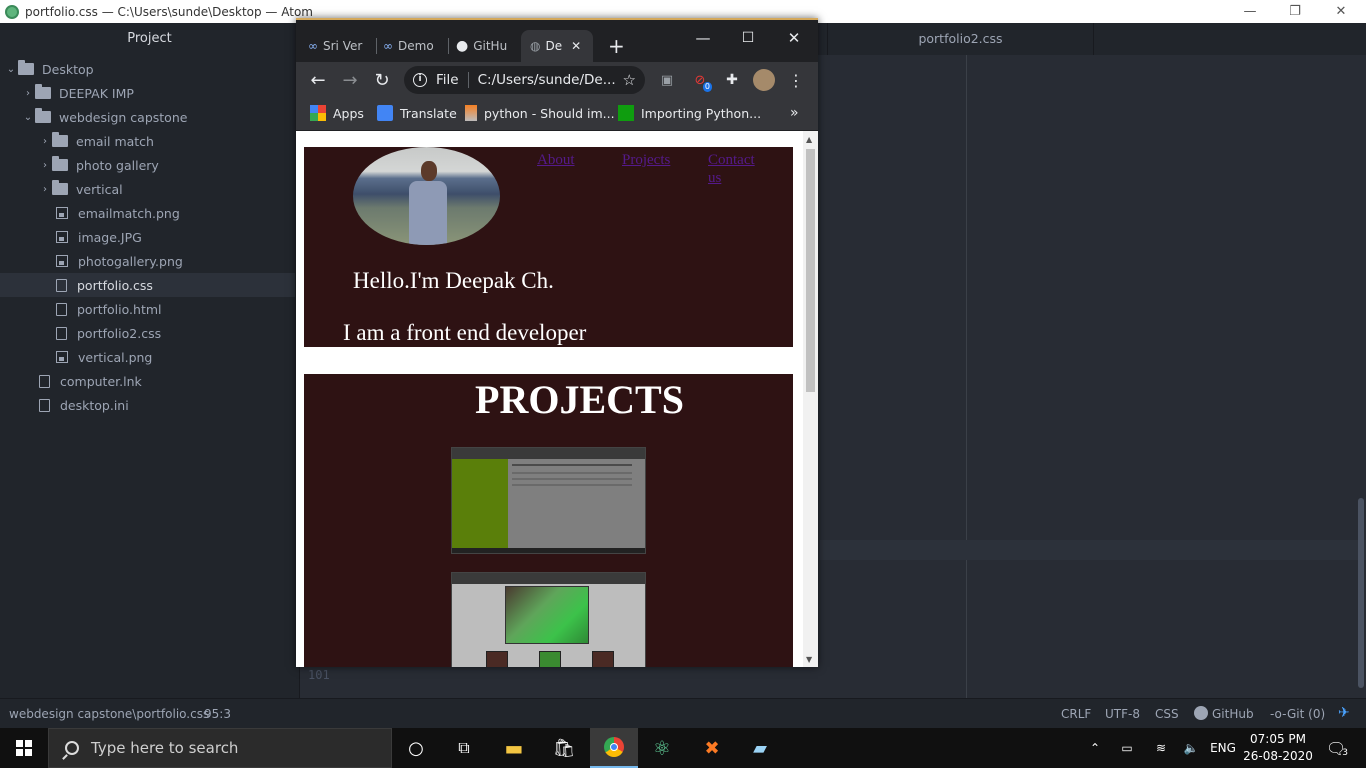  I want to click on folder-icon, so click(60, 163).